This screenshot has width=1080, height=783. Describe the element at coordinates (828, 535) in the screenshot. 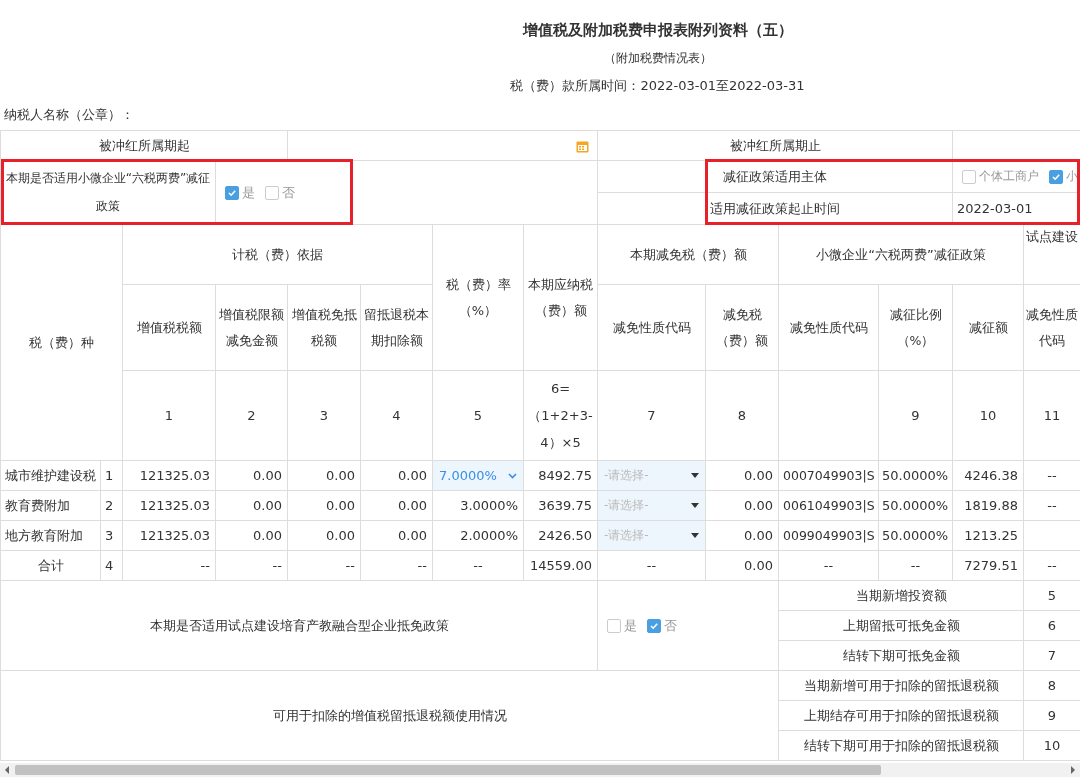

I see `table-cell: 0099049903|S` at that location.